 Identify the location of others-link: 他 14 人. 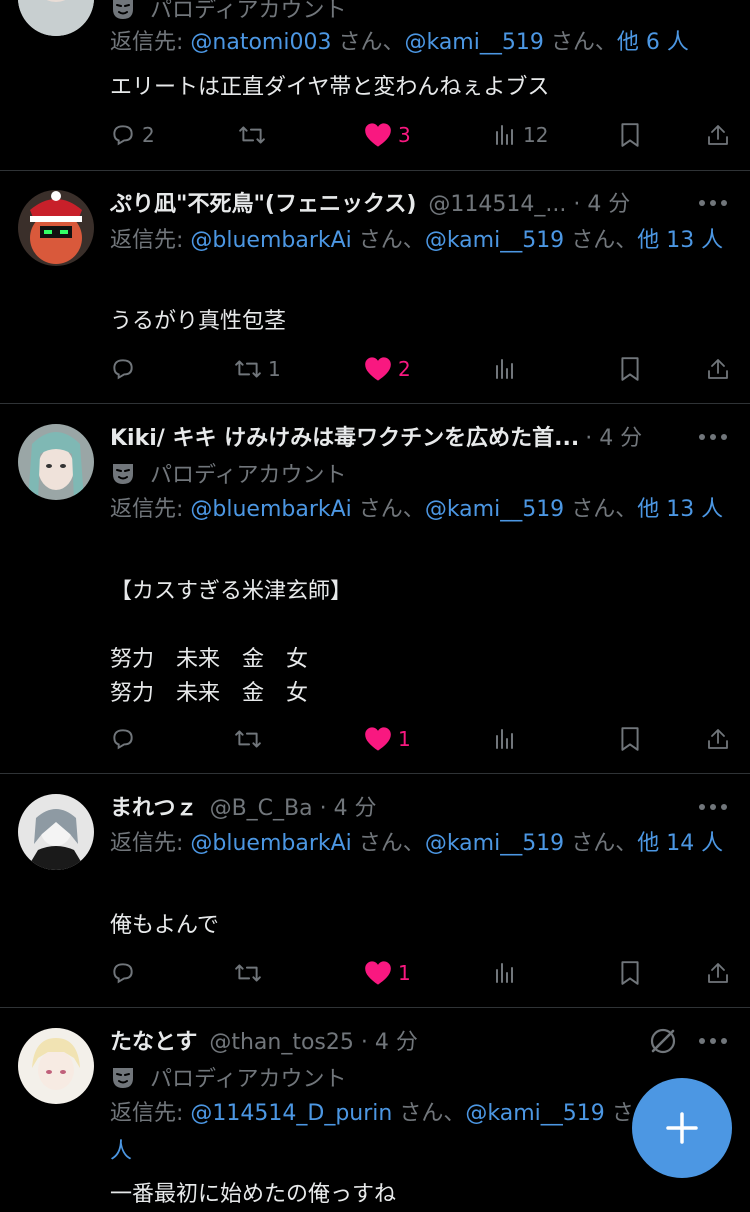
(680, 843).